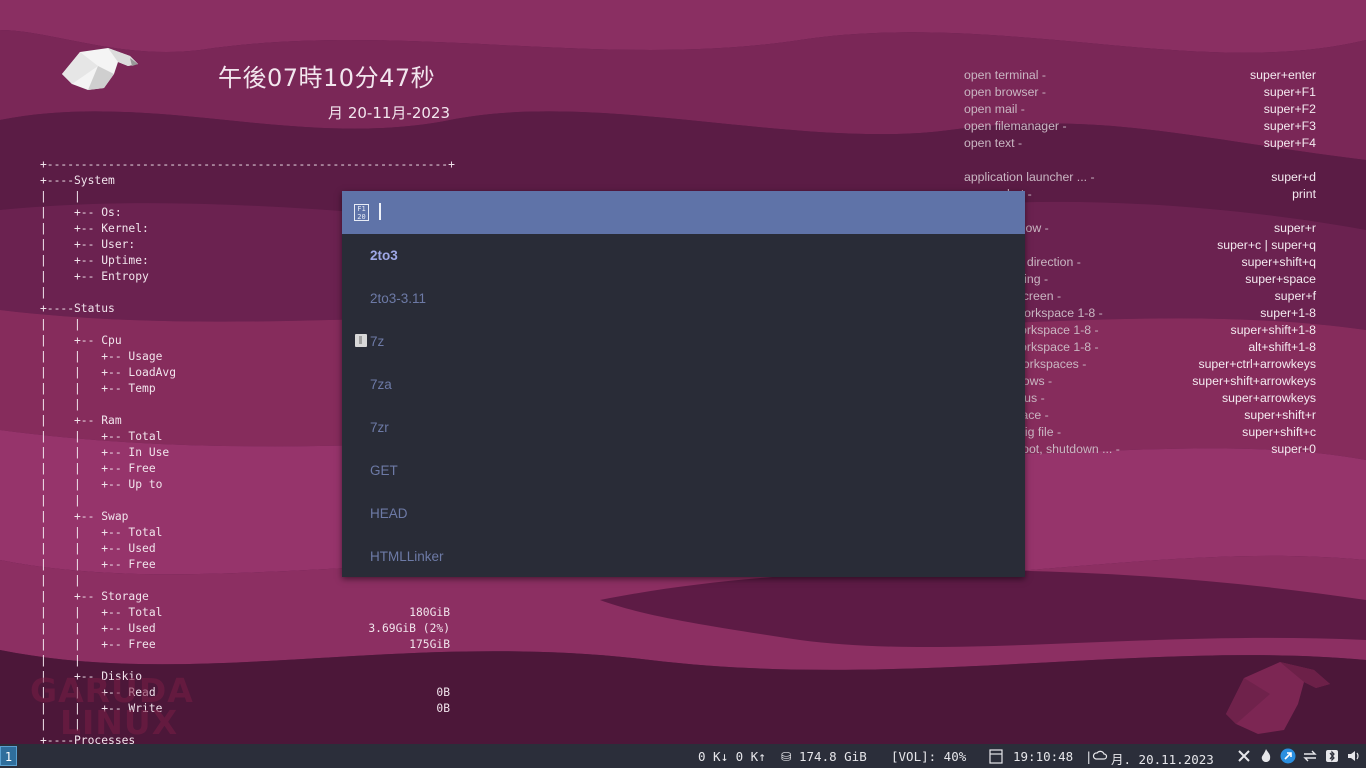 The height and width of the screenshot is (768, 1366). I want to click on shortcut-gap, so click(1140, 160).